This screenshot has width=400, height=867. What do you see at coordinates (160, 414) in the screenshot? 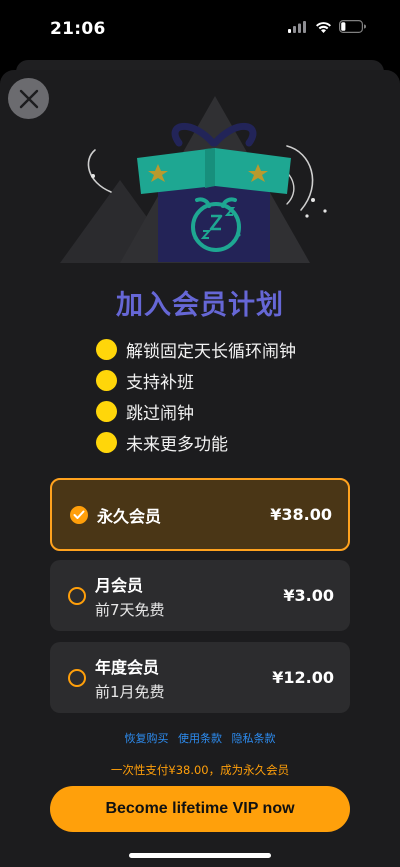
I see `feature-label: 跳过闹钟` at bounding box center [160, 414].